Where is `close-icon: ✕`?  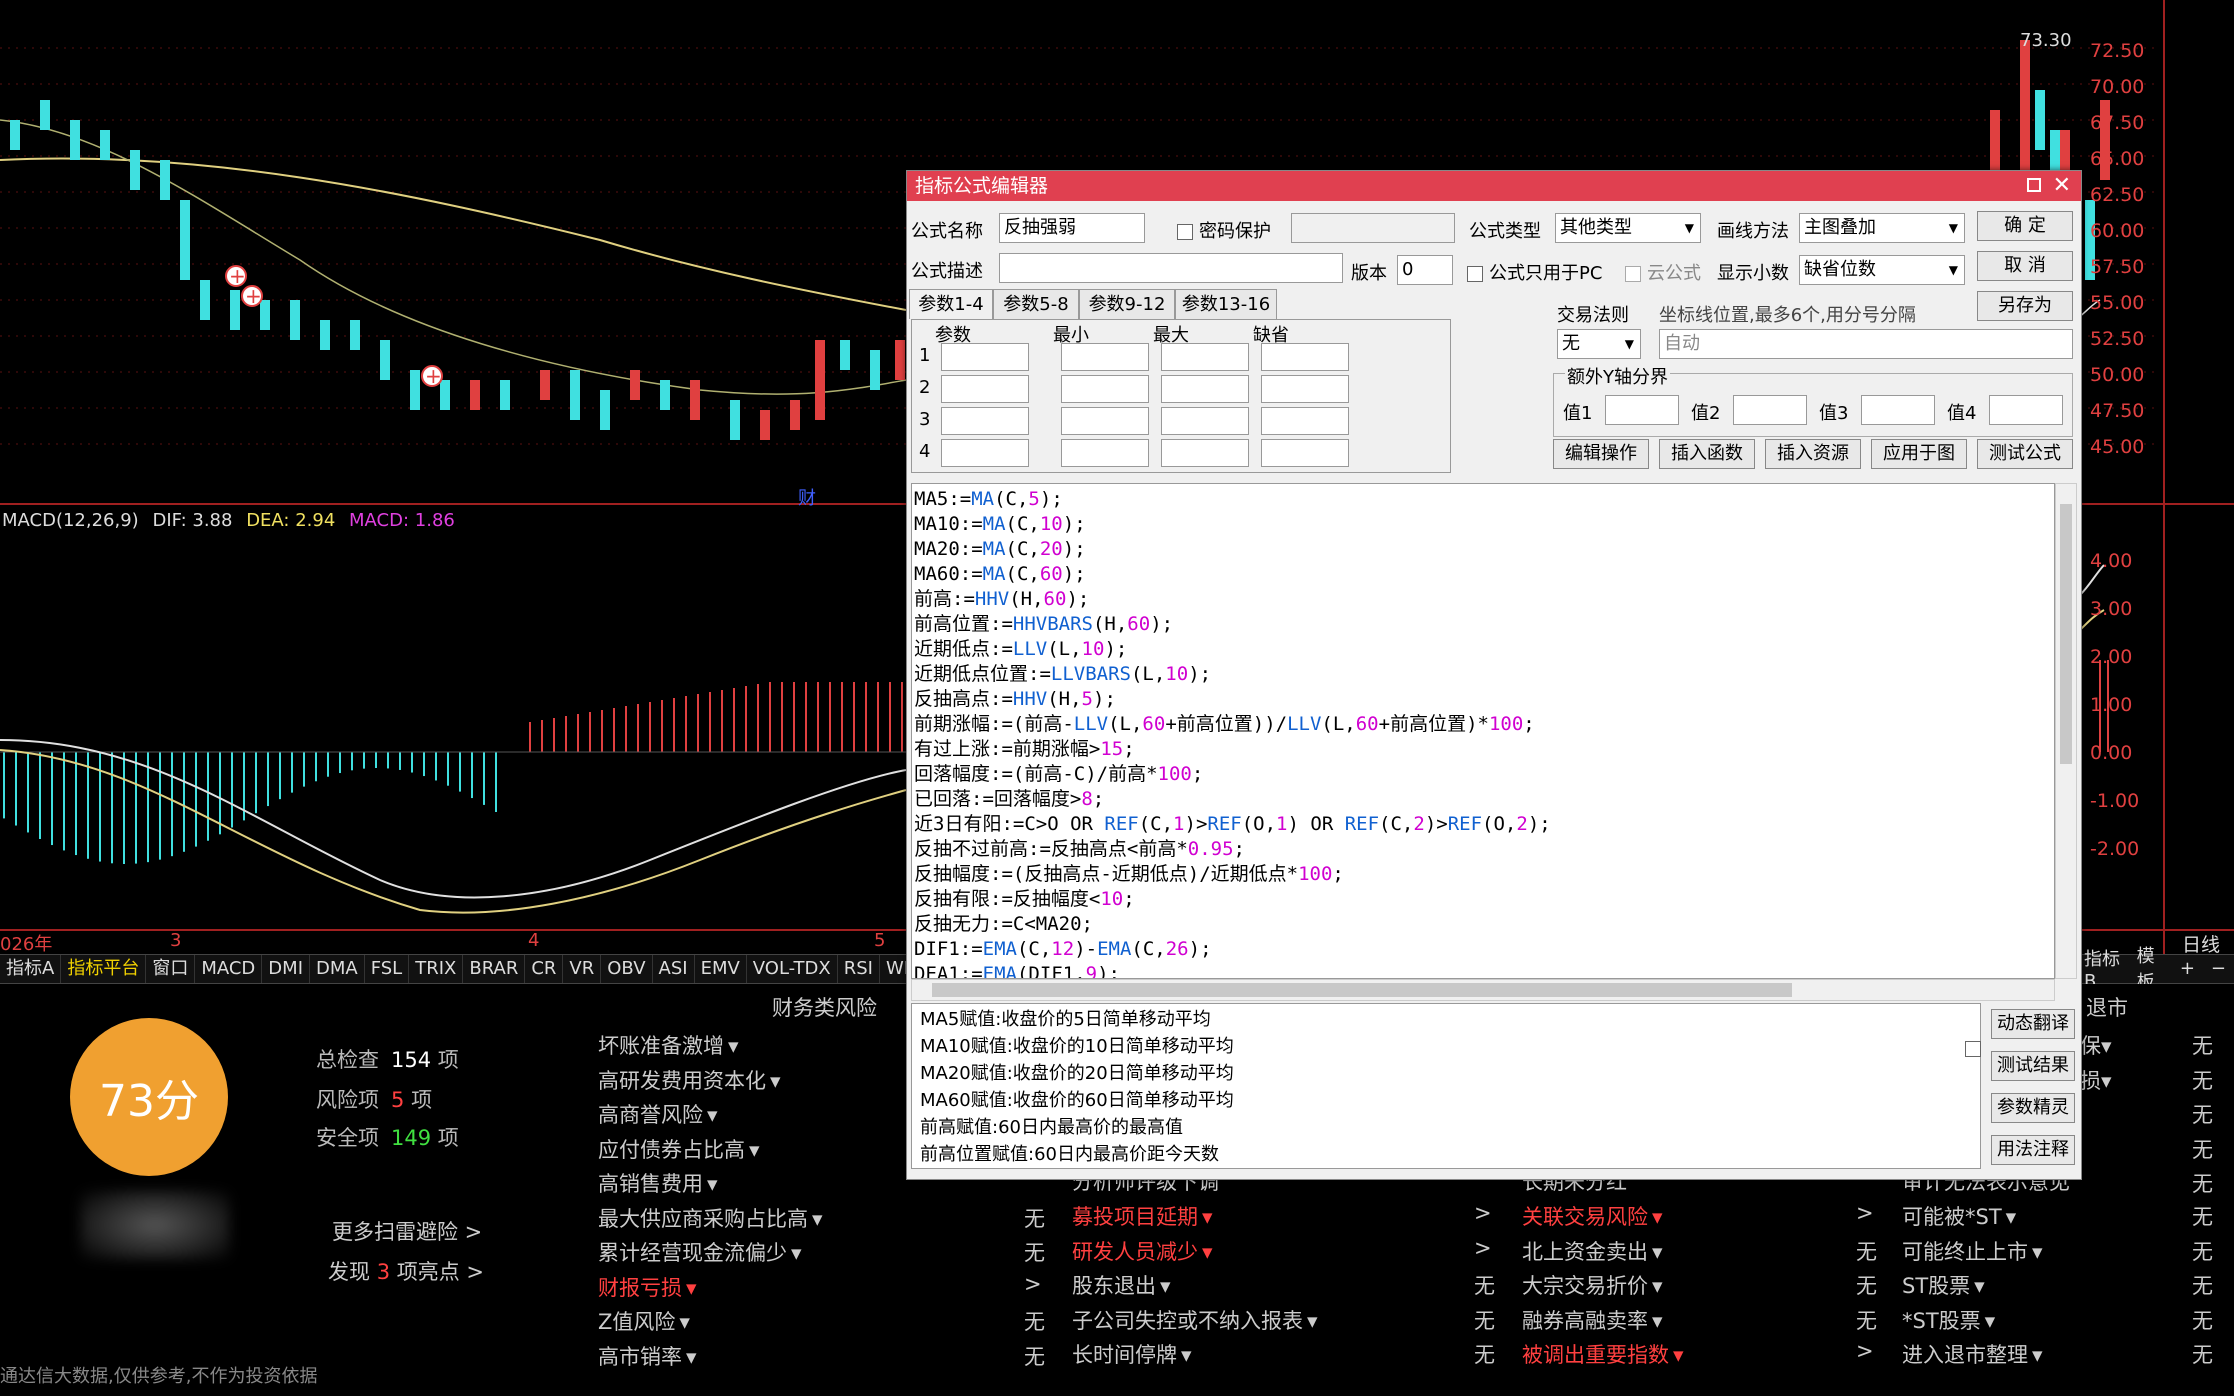
close-icon: ✕ is located at coordinates (2062, 186).